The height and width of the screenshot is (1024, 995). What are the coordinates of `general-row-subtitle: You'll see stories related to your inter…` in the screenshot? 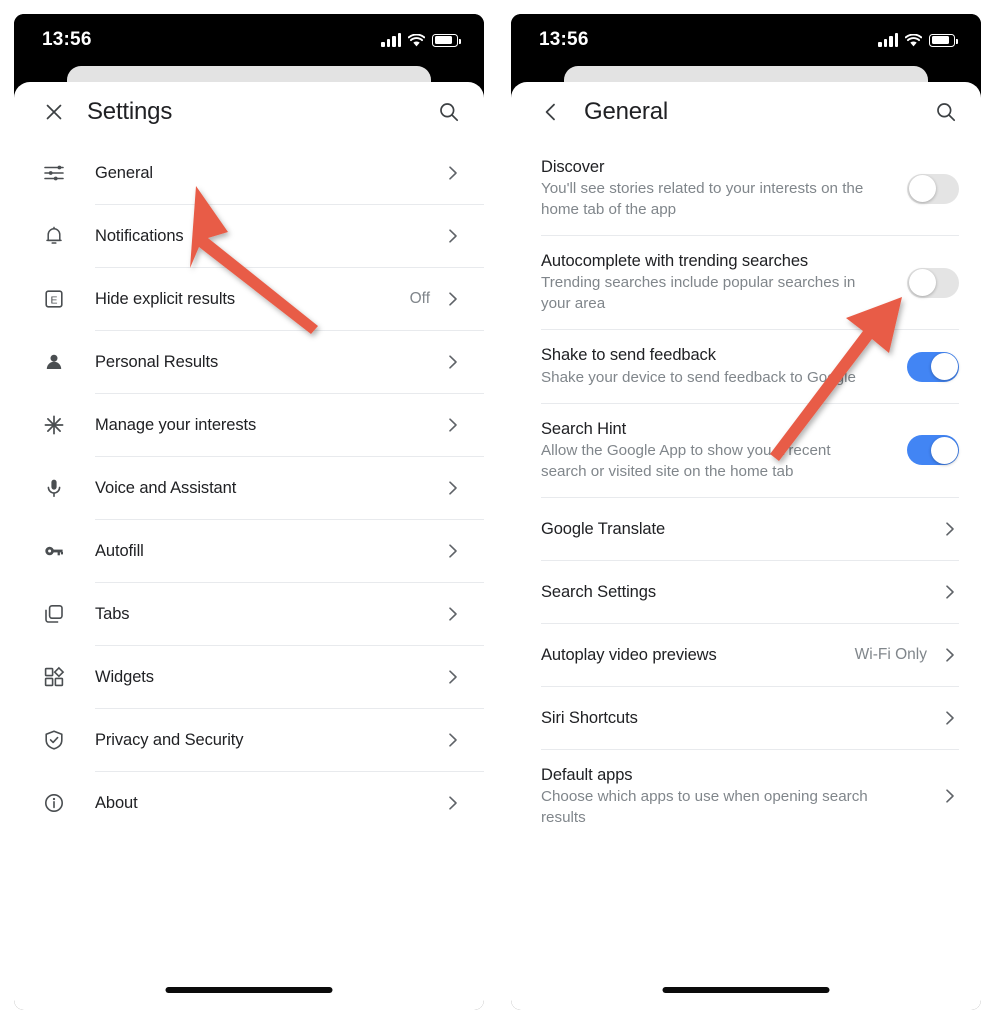 It's located at (702, 199).